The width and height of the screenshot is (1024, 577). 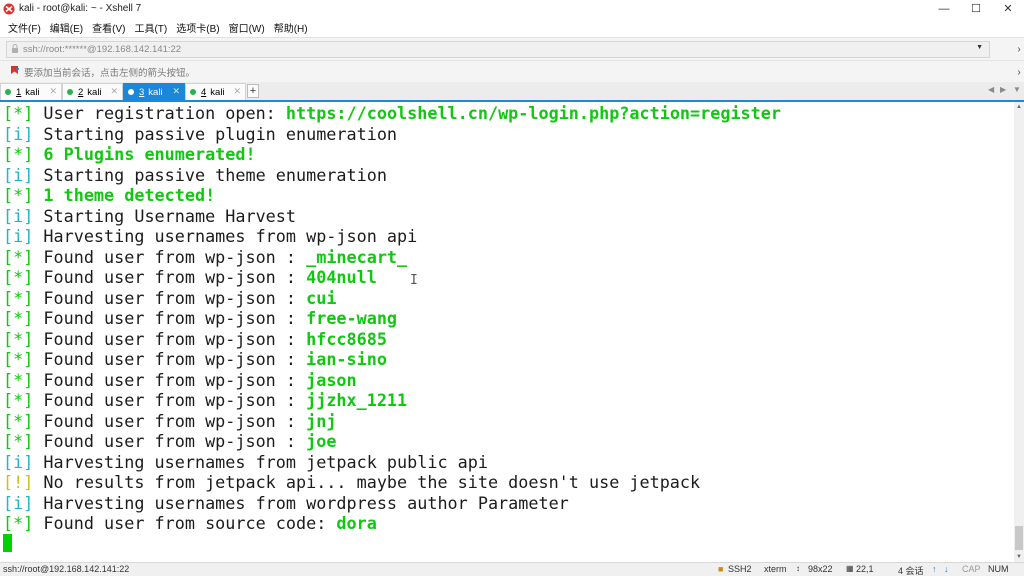 What do you see at coordinates (180, 380) in the screenshot?
I see `terminal-line: [*] Found user from wp-json : jason` at bounding box center [180, 380].